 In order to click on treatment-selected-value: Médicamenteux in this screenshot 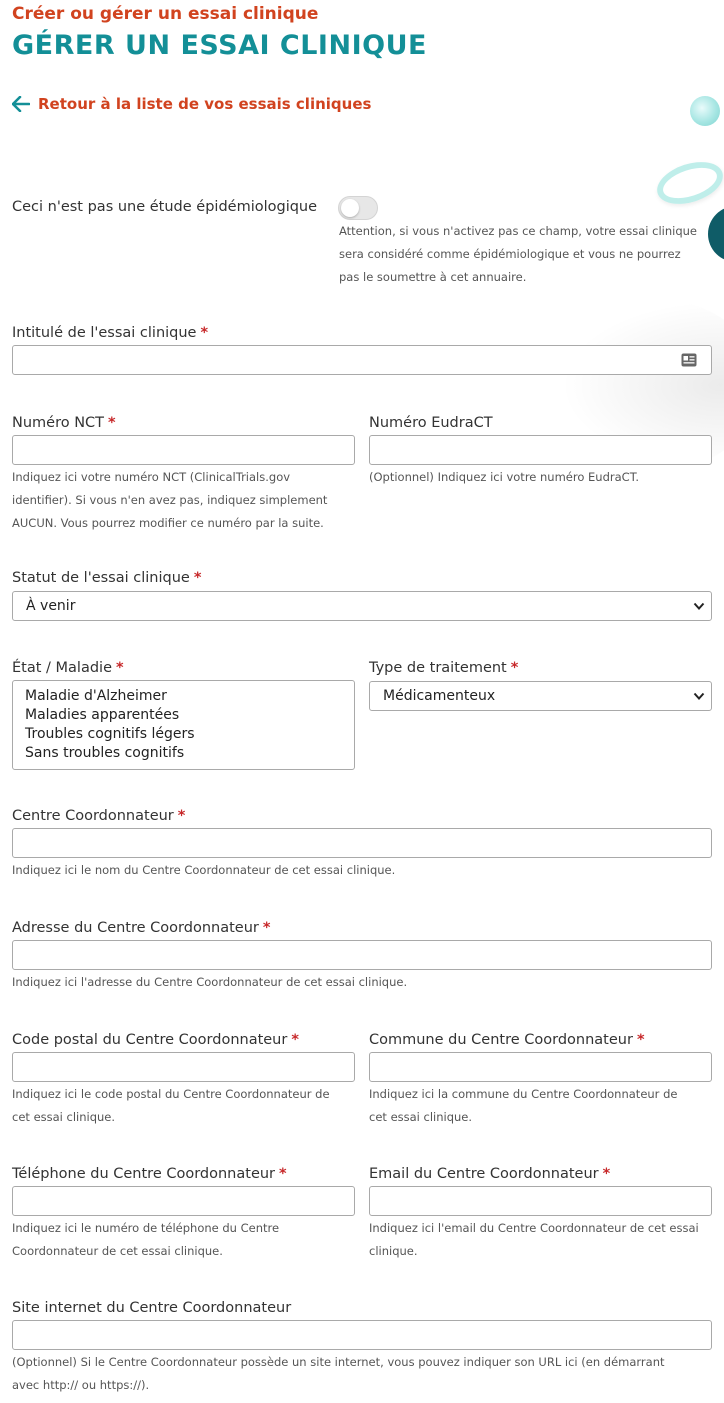, I will do `click(439, 696)`.